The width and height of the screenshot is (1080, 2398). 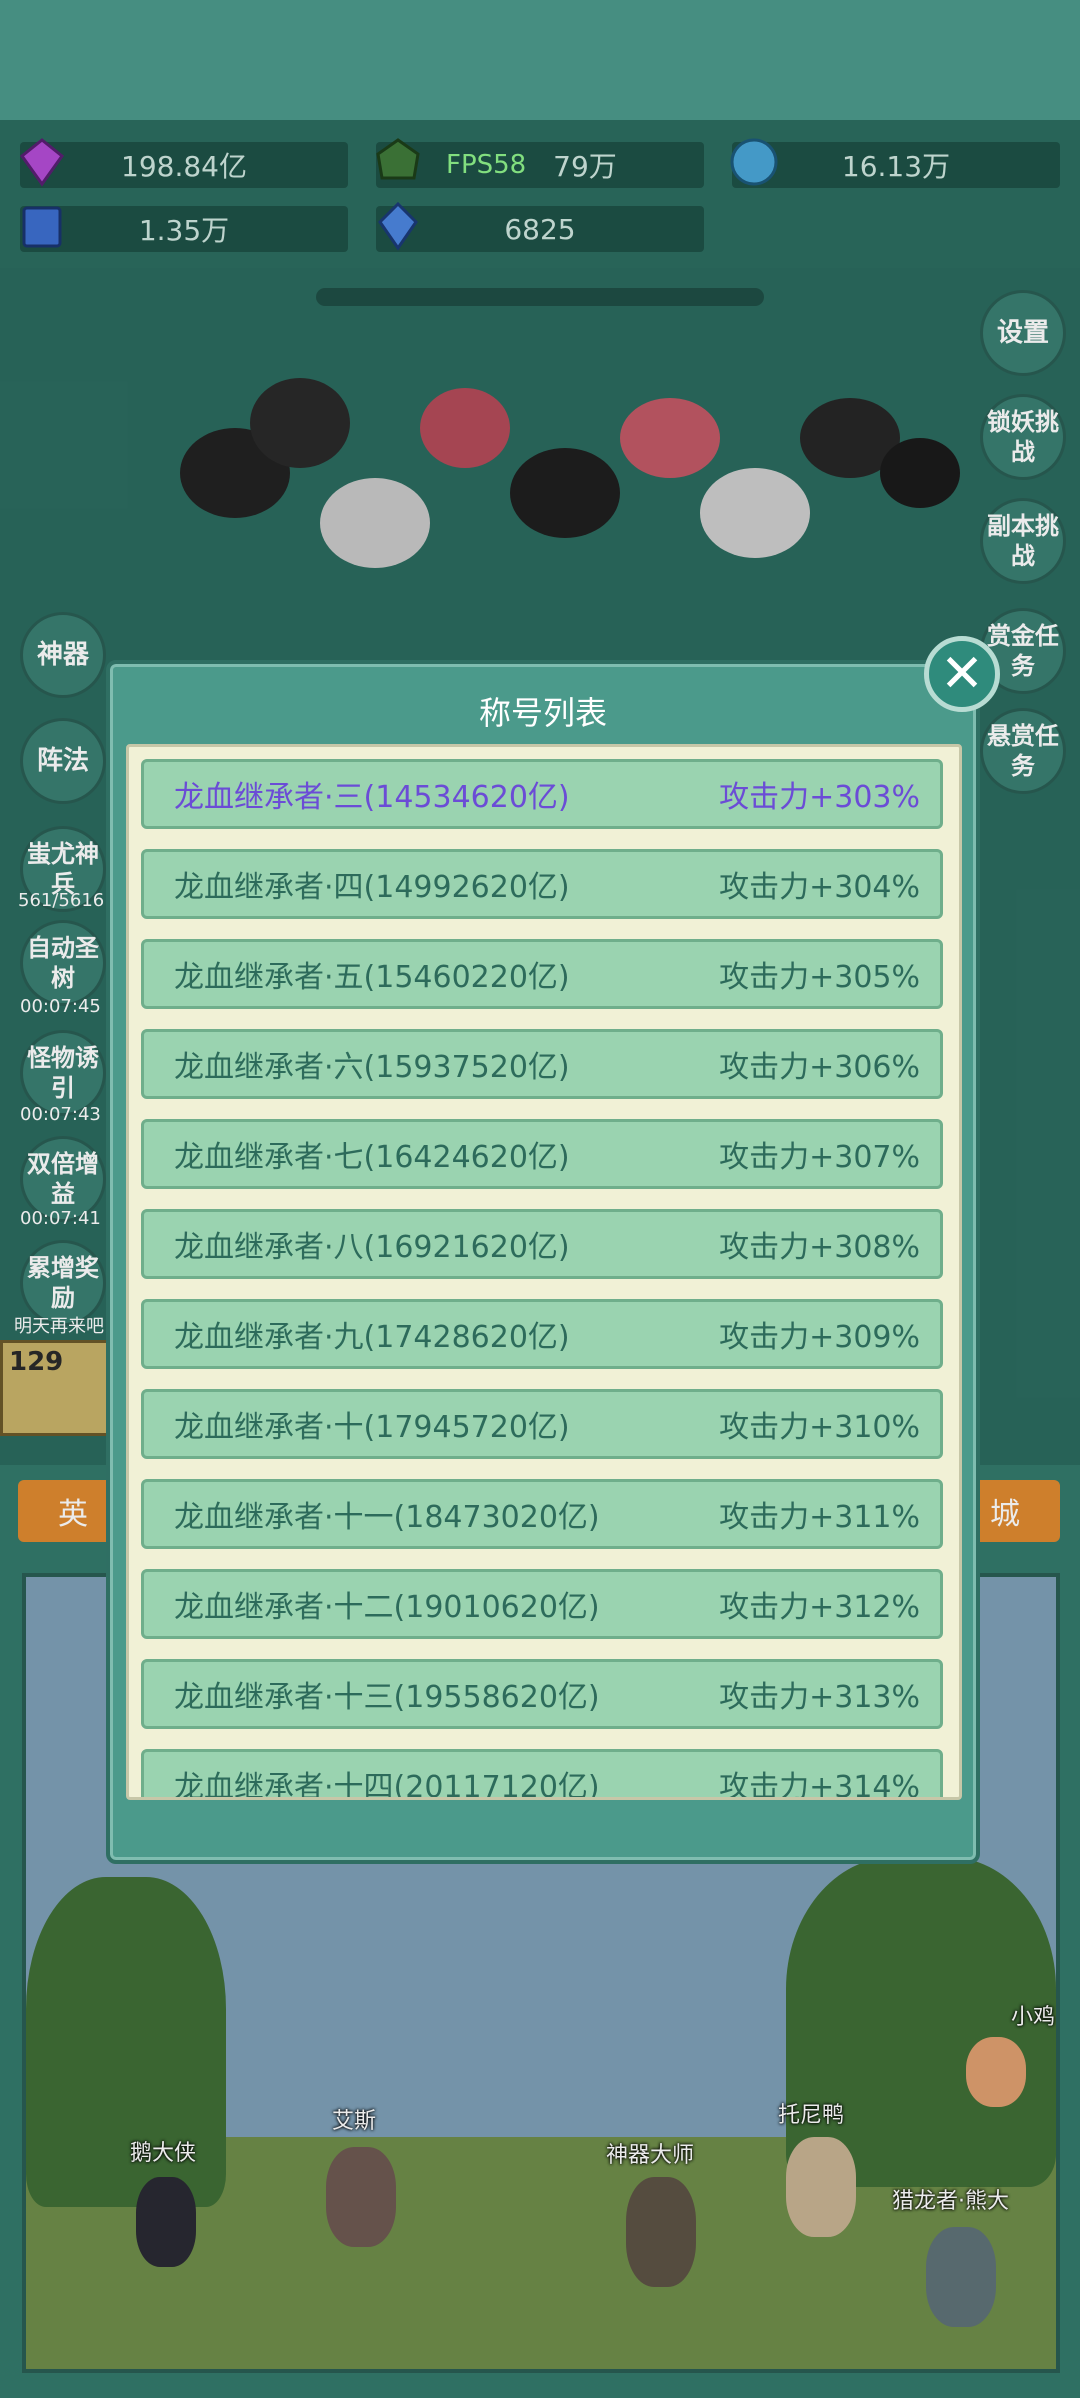 I want to click on close-icon: ✕, so click(x=962, y=674).